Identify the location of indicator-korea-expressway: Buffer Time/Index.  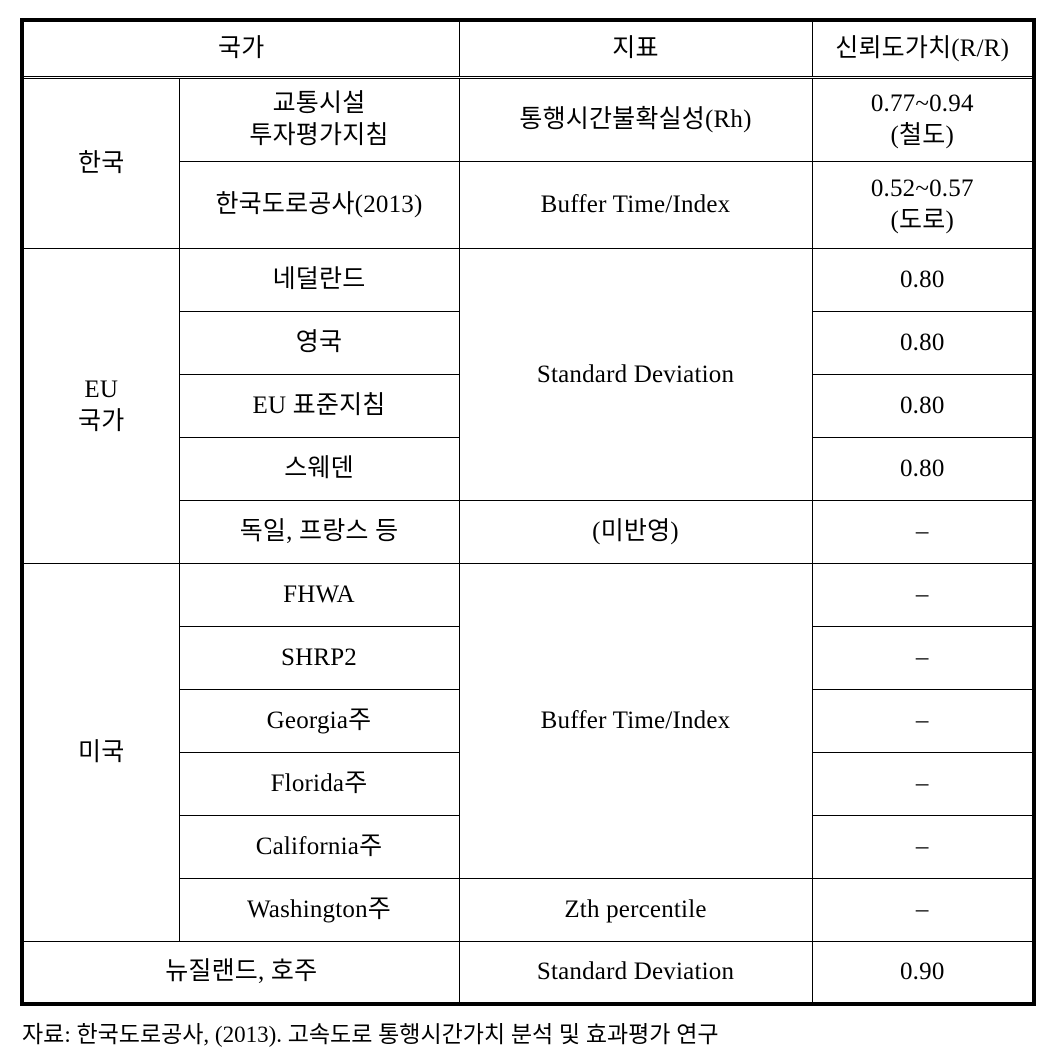
(635, 205).